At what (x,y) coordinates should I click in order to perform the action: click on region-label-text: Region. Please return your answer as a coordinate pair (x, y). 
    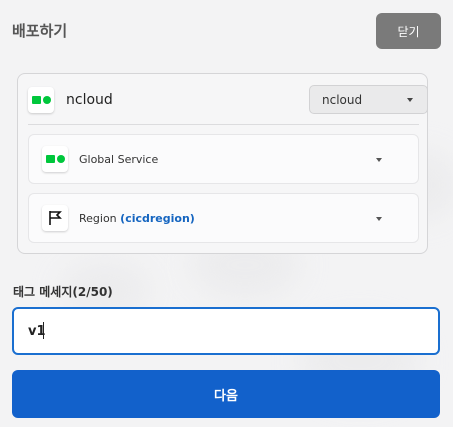
    Looking at the image, I should click on (98, 218).